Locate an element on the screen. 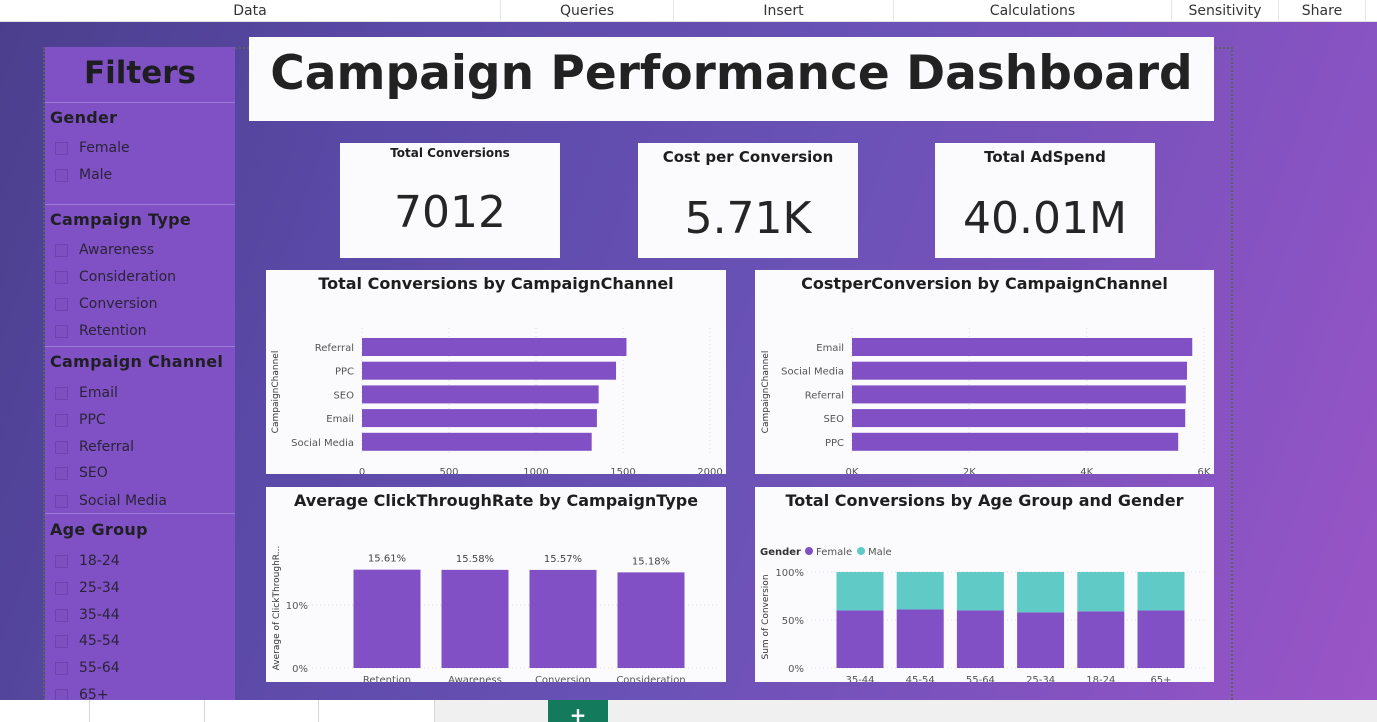 The image size is (1377, 722). x-tick-label: 4K is located at coordinates (1086, 470).